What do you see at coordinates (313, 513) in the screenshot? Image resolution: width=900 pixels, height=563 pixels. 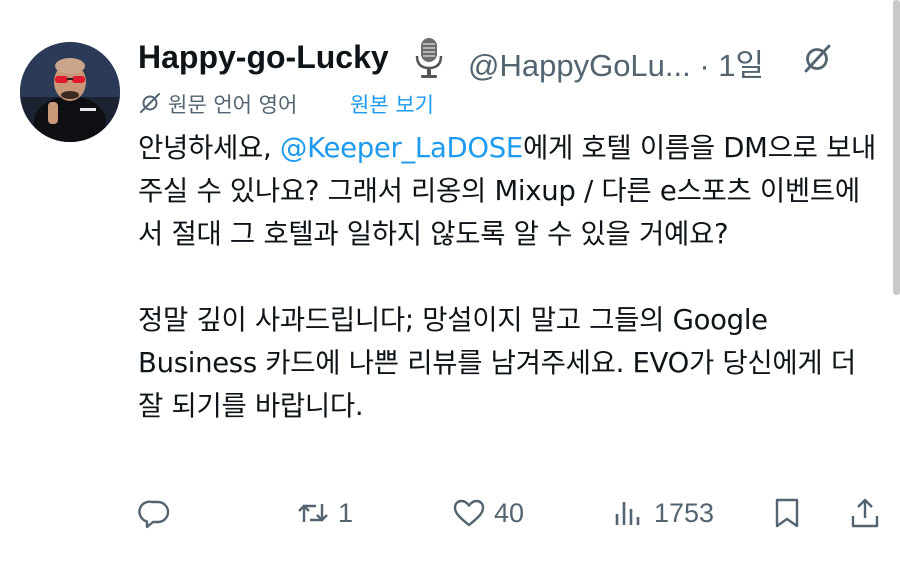 I see `retweet-icon` at bounding box center [313, 513].